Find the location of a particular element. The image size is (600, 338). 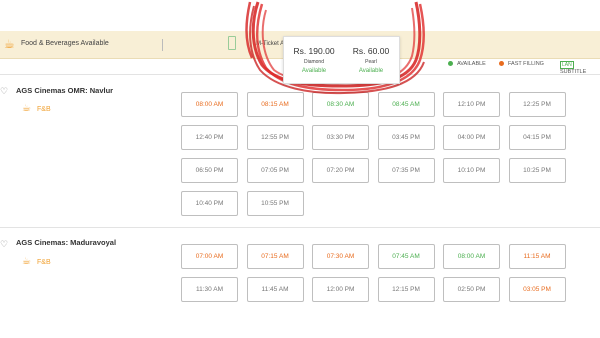

mobile-ticket-icon is located at coordinates (232, 43).